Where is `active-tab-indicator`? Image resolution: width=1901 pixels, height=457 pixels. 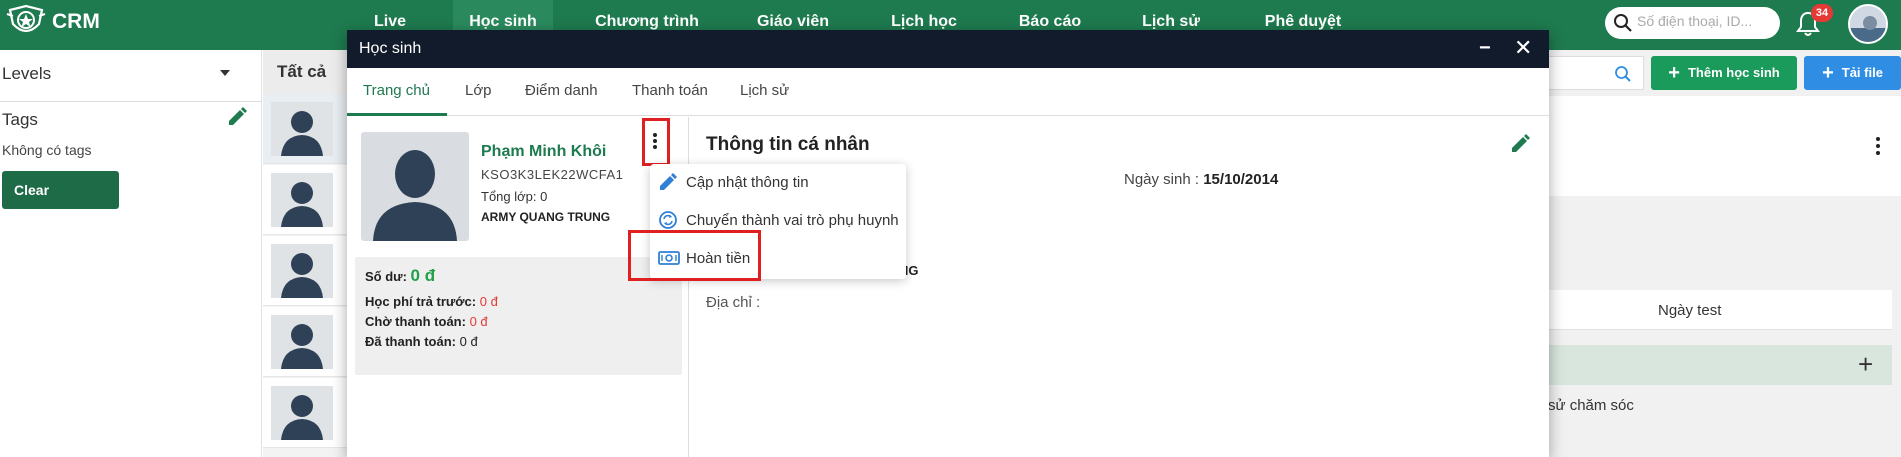
active-tab-indicator is located at coordinates (397, 114).